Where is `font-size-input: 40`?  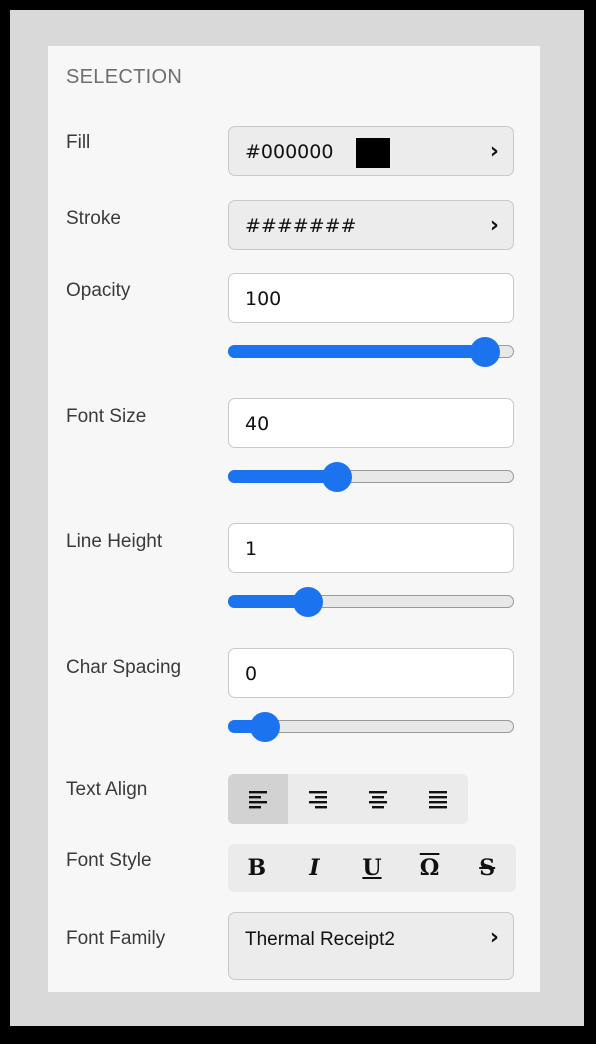 font-size-input: 40 is located at coordinates (371, 423).